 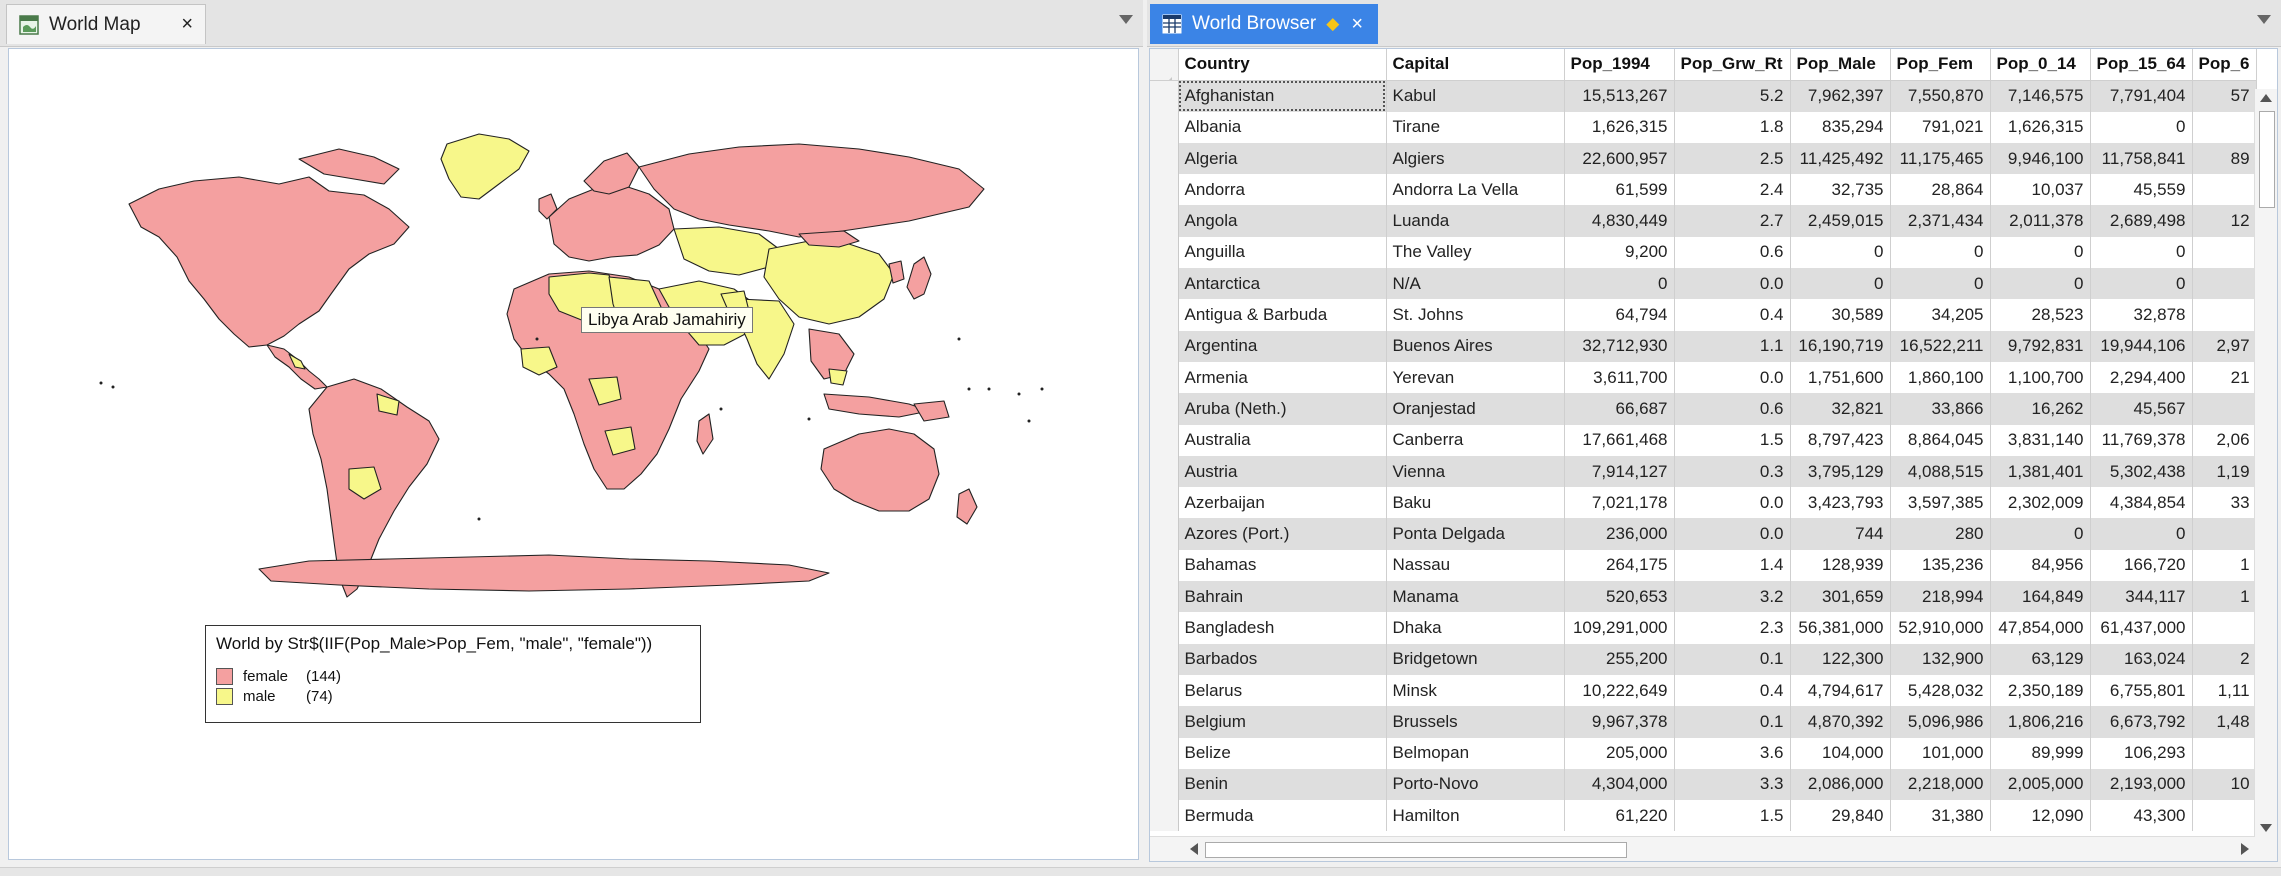 I want to click on table-cell: 2.5, so click(x=1732, y=158).